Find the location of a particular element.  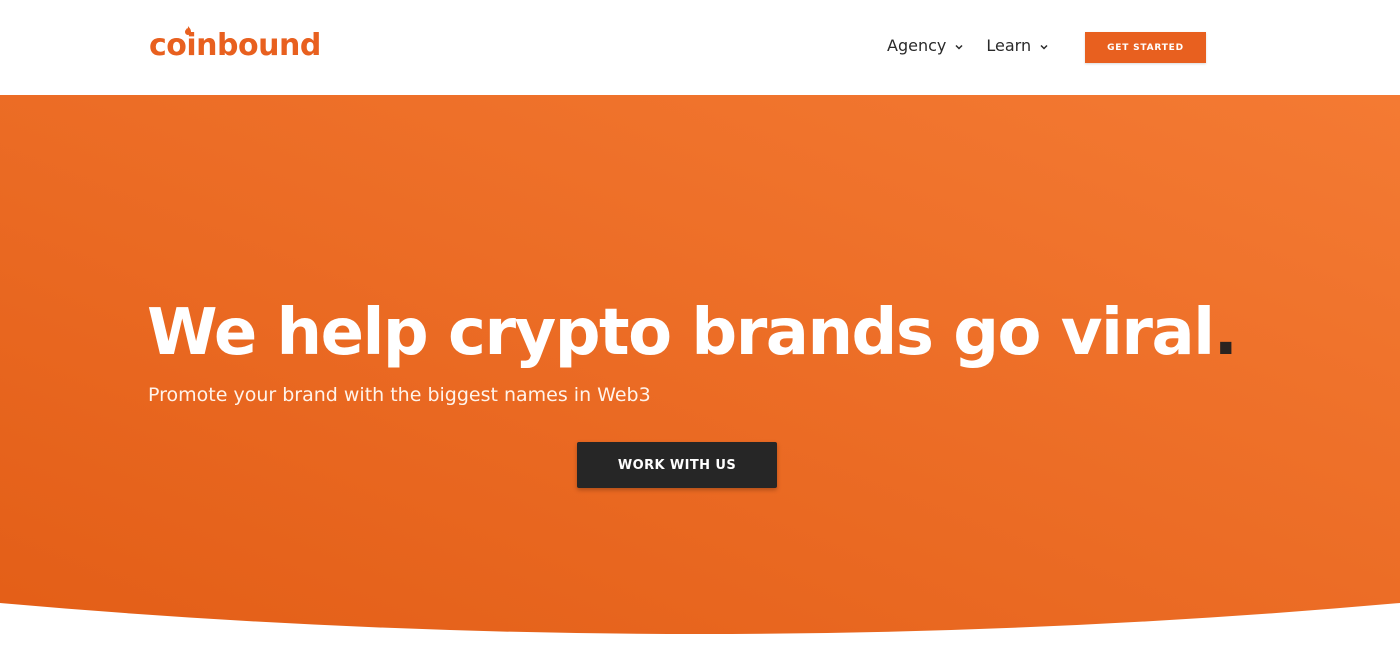

nav-learn: Learn is located at coordinates (1017, 46).